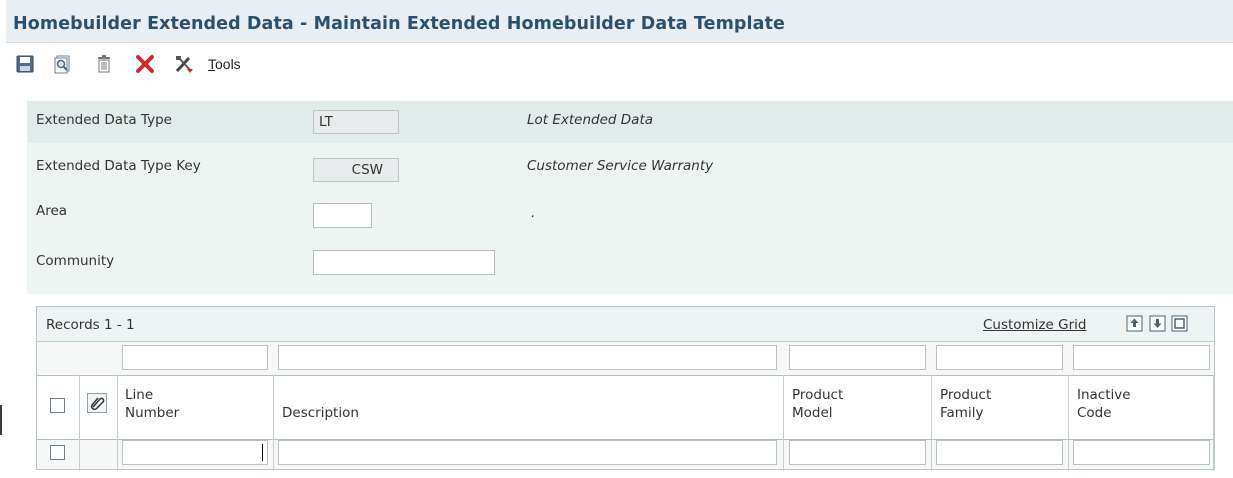  What do you see at coordinates (1141, 452) in the screenshot?
I see `cell-inactive-code` at bounding box center [1141, 452].